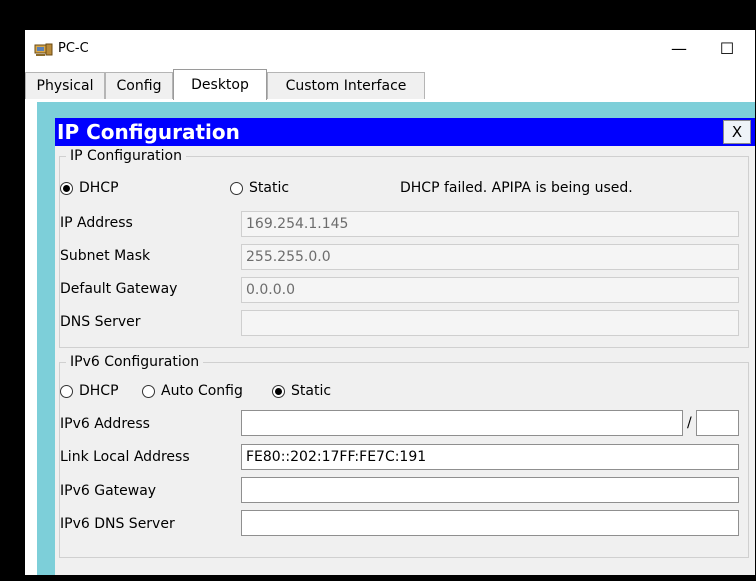 The image size is (756, 581). What do you see at coordinates (100, 322) in the screenshot?
I see `dns-server-label: DNS Server` at bounding box center [100, 322].